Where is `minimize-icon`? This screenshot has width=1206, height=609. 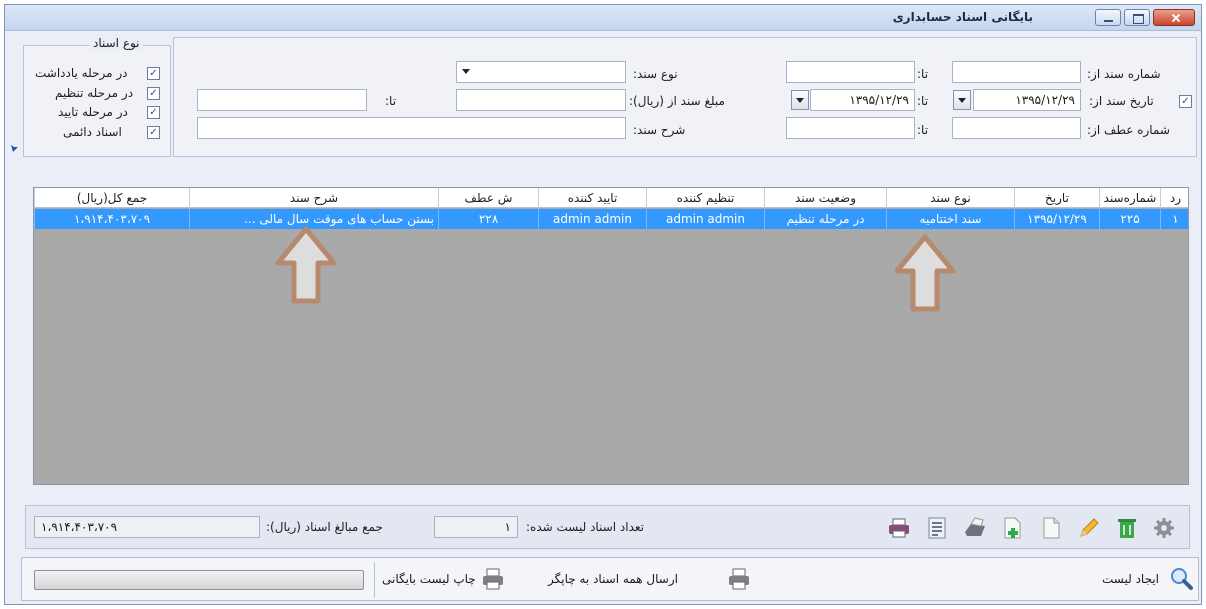
minimize-icon is located at coordinates (1108, 17).